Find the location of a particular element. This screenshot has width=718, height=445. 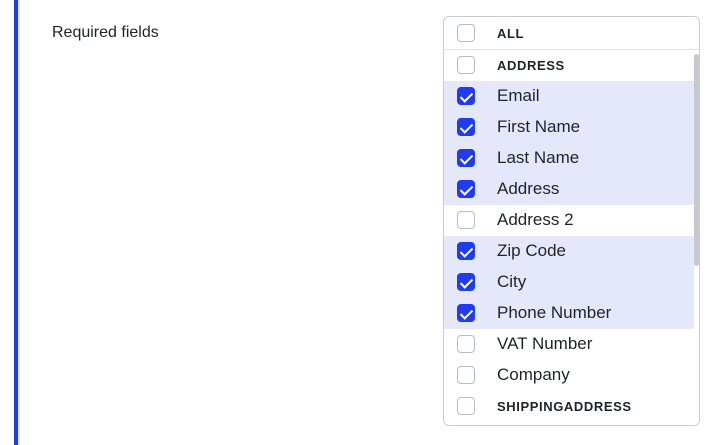

checklist-item-label: Last Name is located at coordinates (538, 158).